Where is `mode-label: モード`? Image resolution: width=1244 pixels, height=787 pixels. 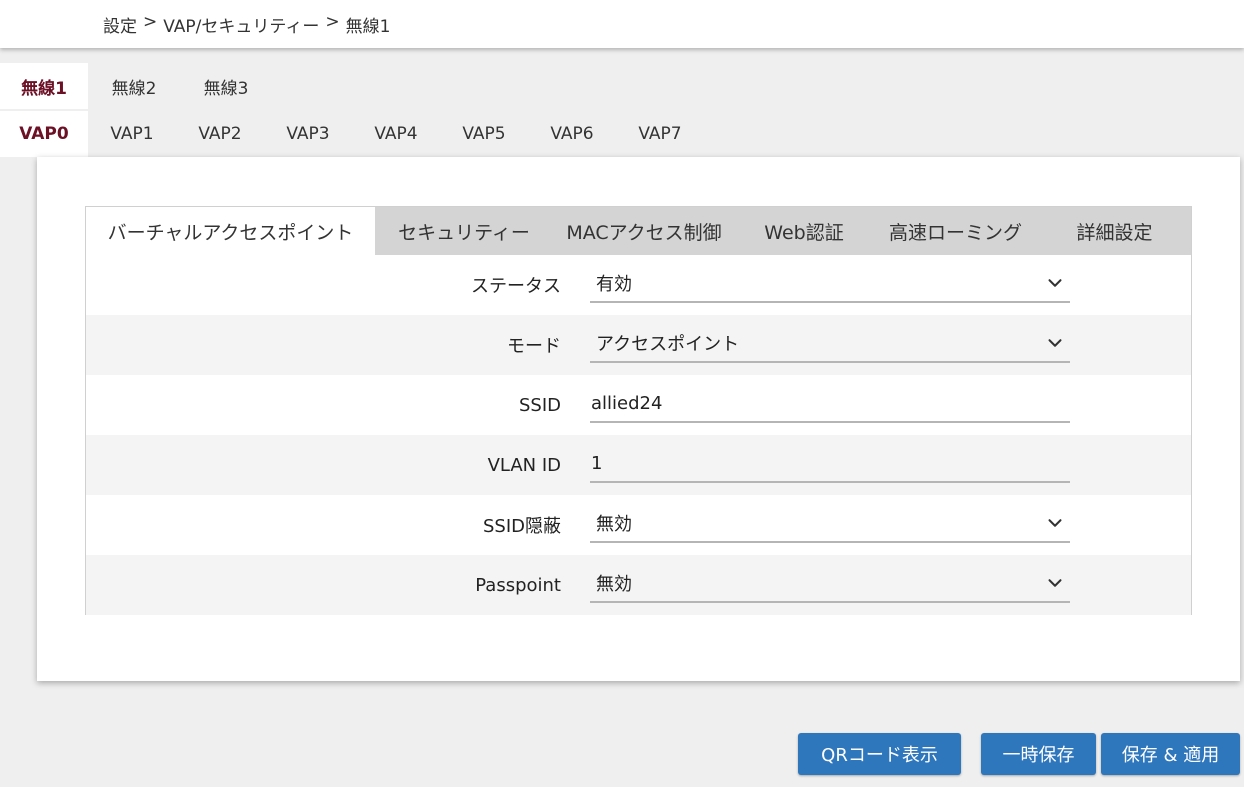 mode-label: モード is located at coordinates (534, 346).